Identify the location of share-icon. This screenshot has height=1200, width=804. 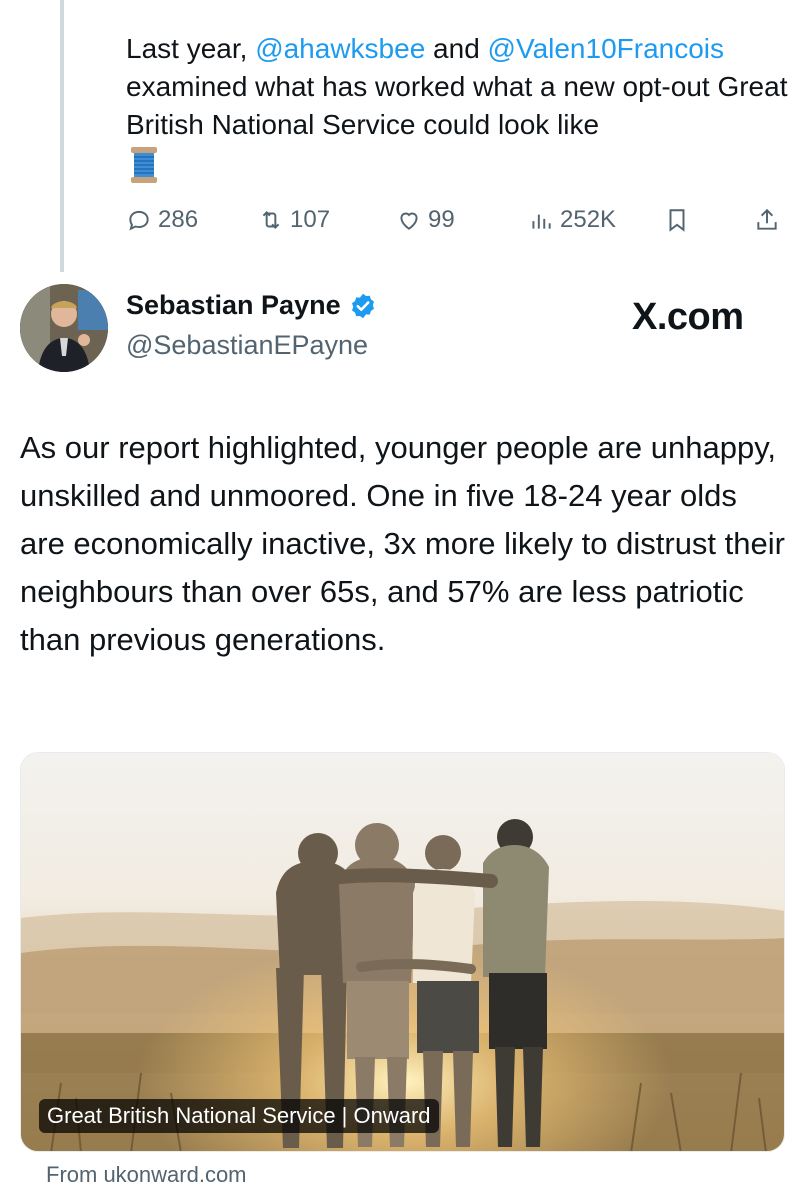
(767, 219).